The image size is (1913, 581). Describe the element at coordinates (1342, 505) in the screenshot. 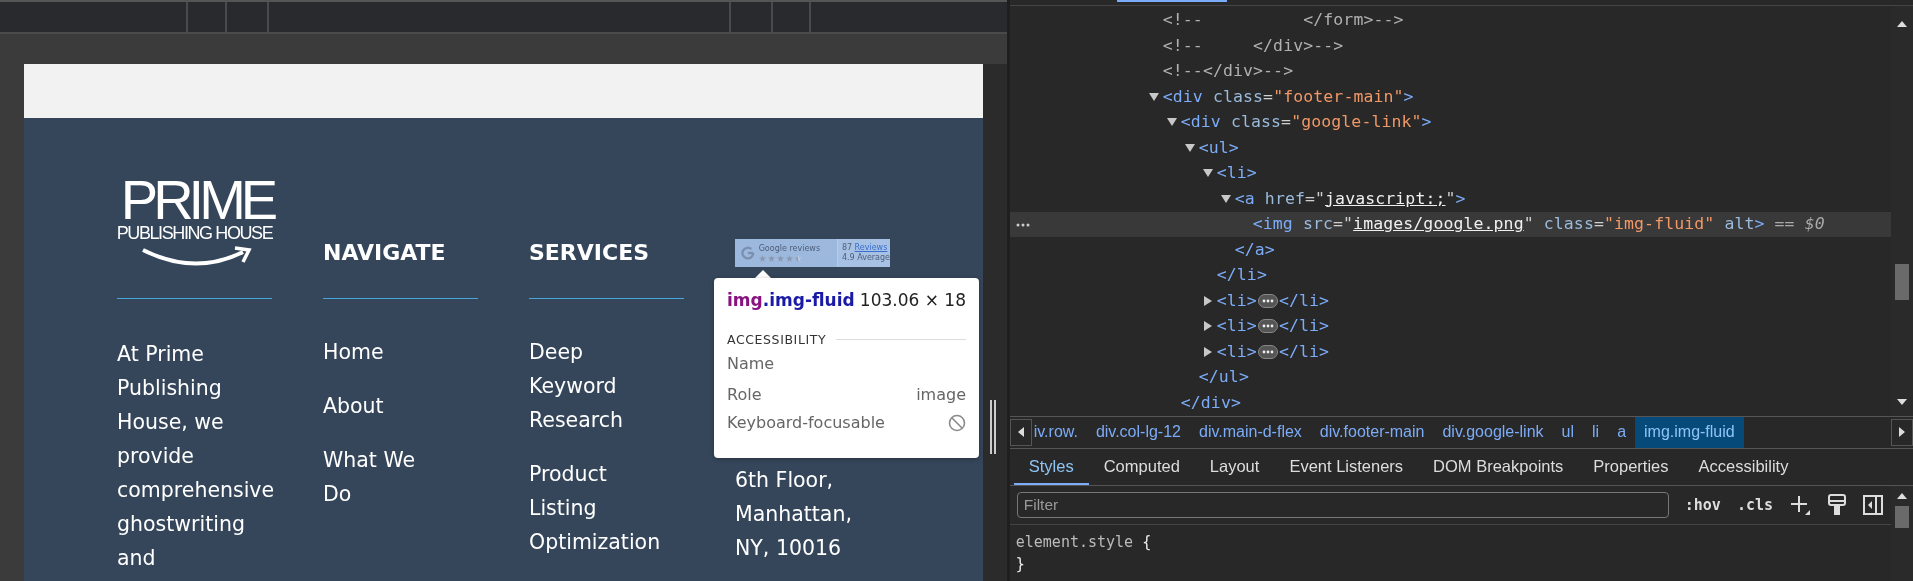

I see `filter-field: Filter` at that location.